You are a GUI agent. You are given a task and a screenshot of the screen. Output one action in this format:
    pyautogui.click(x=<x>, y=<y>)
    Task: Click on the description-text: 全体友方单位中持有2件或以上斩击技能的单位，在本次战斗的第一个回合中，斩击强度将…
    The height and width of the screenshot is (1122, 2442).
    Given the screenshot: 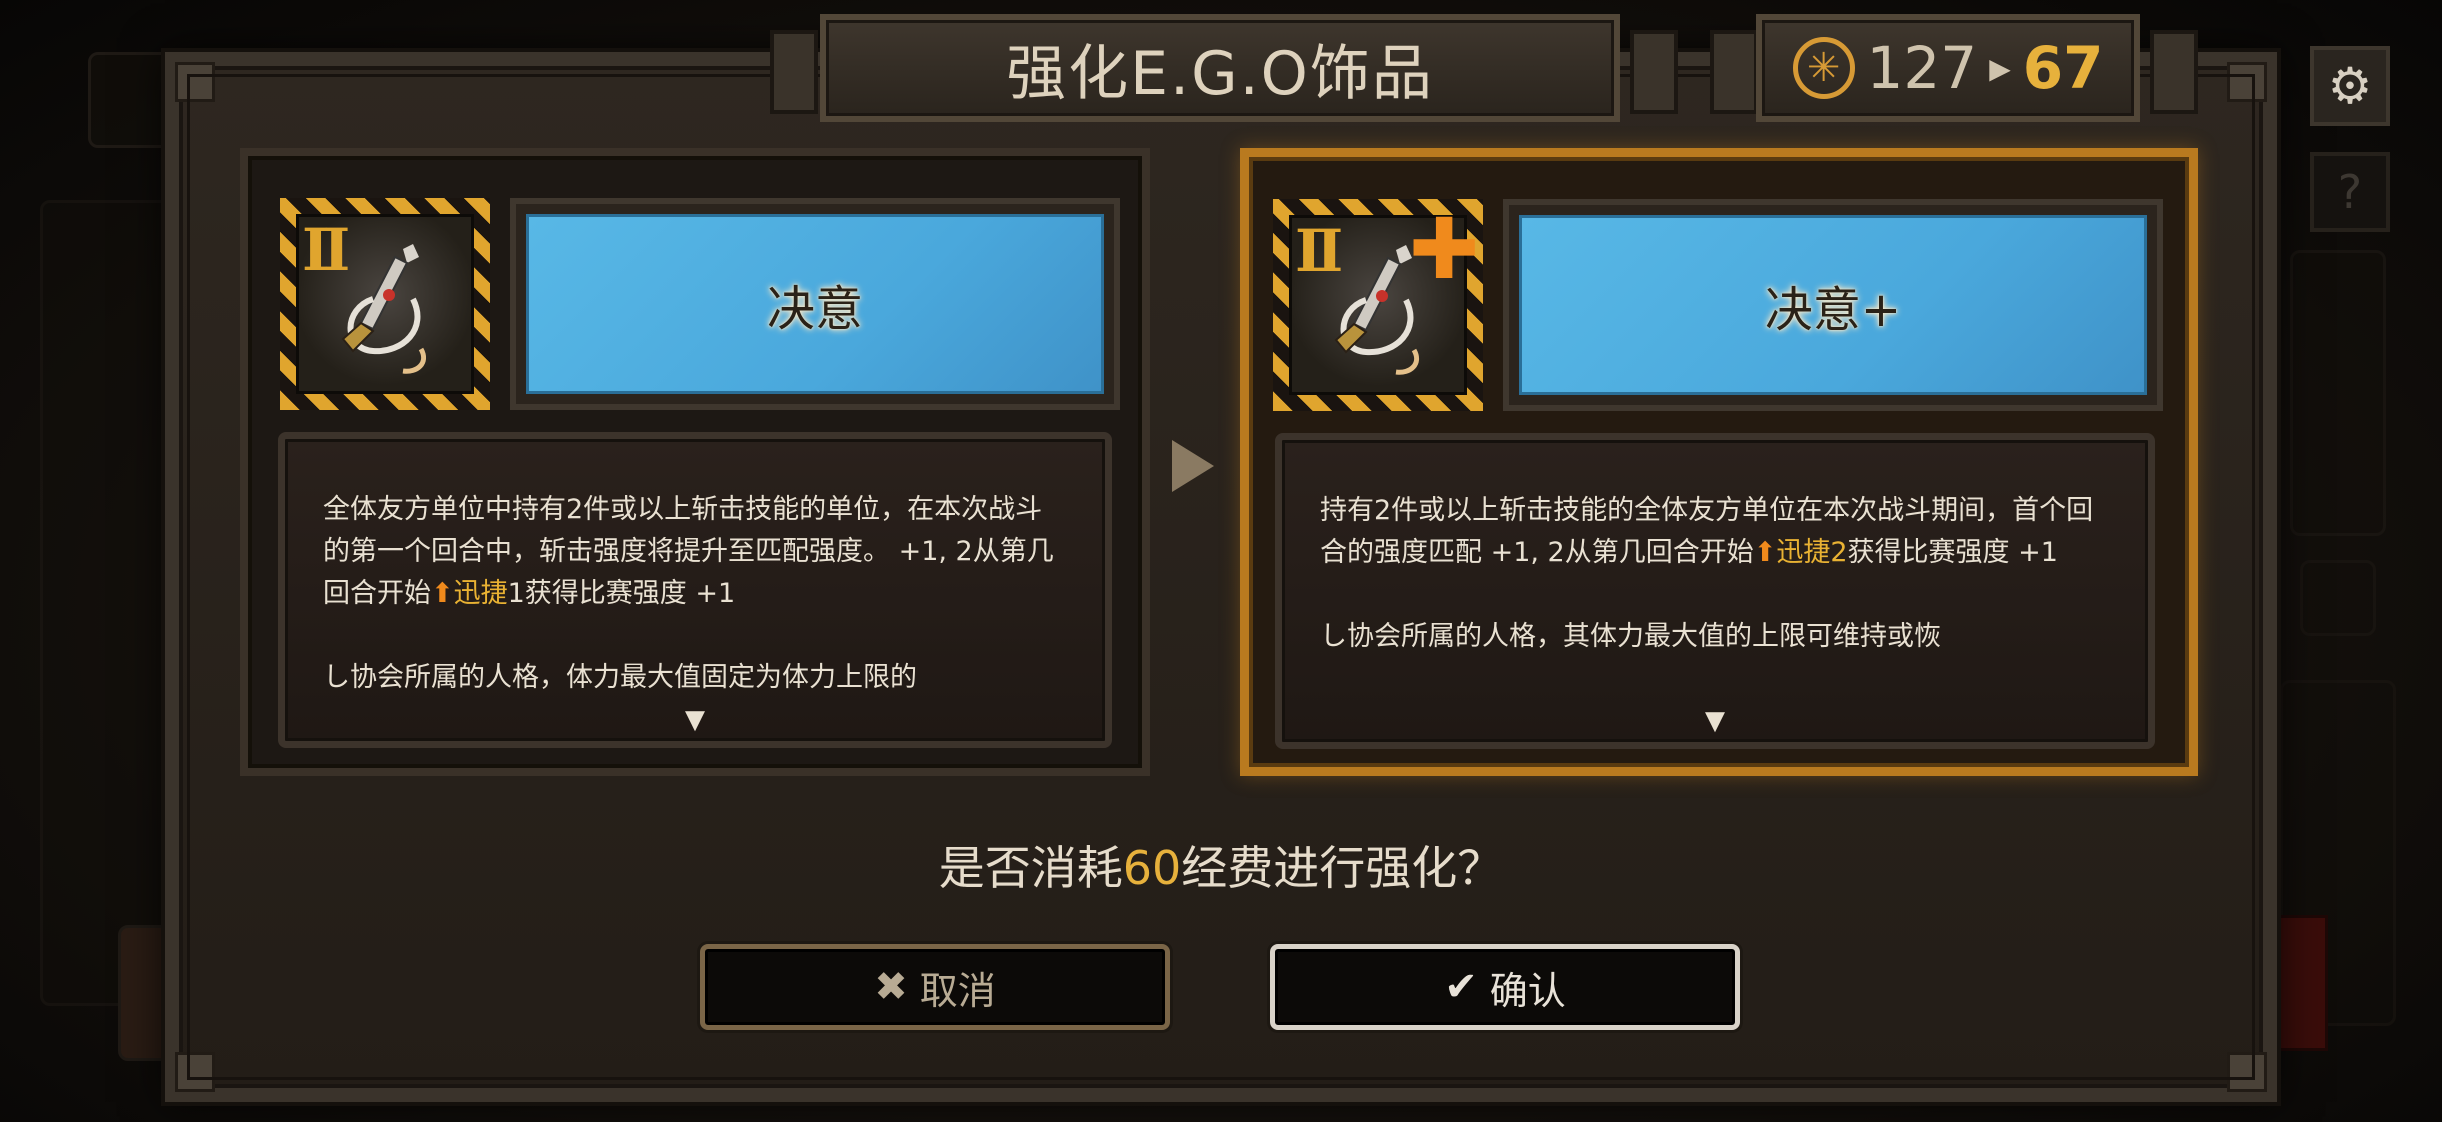 What is the action you would take?
    pyautogui.click(x=695, y=552)
    